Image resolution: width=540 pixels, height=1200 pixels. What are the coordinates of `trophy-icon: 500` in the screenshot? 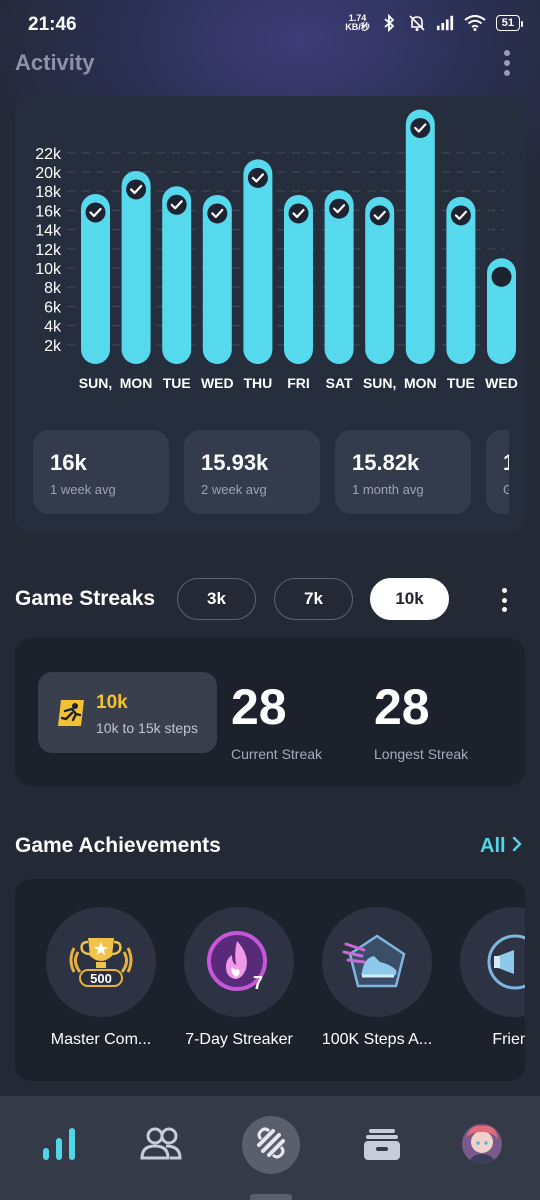 It's located at (101, 962).